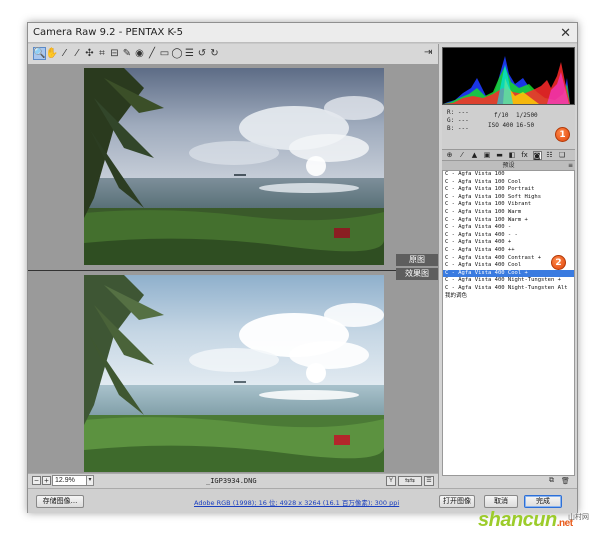 The width and height of the screenshot is (600, 539). Describe the element at coordinates (508, 213) in the screenshot. I see `preset-item: C - Agfa Vista 100 Warm` at that location.